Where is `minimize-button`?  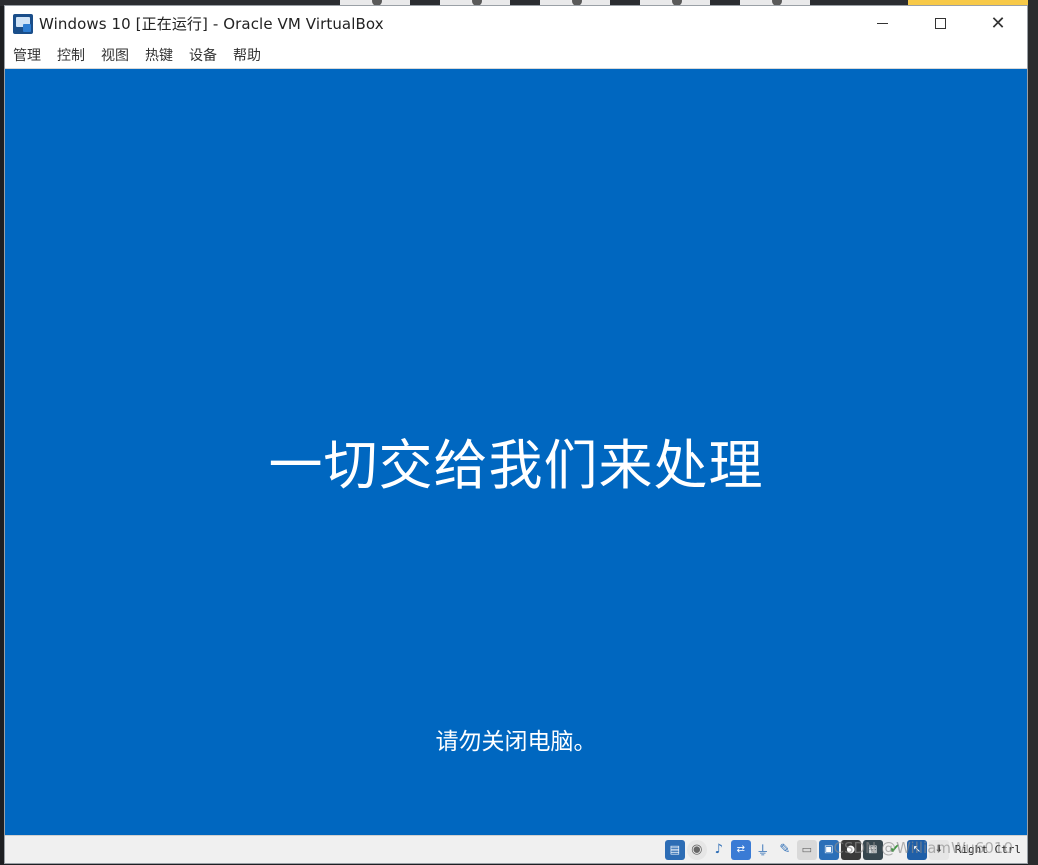 minimize-button is located at coordinates (882, 23).